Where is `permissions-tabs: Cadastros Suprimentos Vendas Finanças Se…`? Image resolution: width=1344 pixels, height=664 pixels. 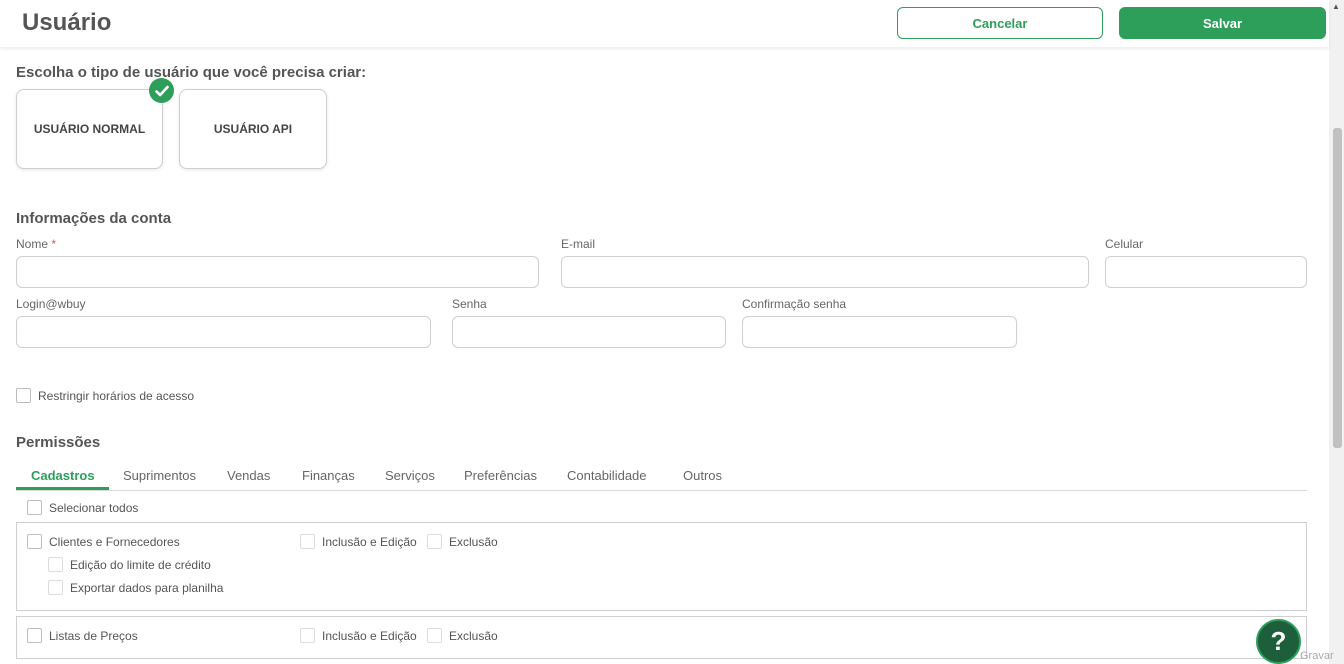 permissions-tabs: Cadastros Suprimentos Vendas Finanças Se… is located at coordinates (661, 476).